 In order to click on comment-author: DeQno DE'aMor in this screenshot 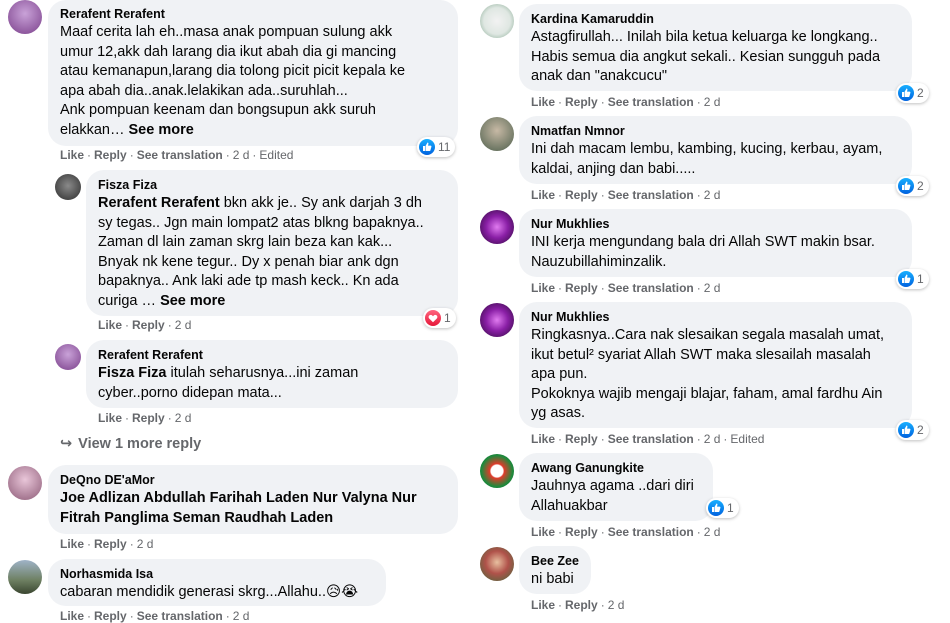, I will do `click(253, 480)`.